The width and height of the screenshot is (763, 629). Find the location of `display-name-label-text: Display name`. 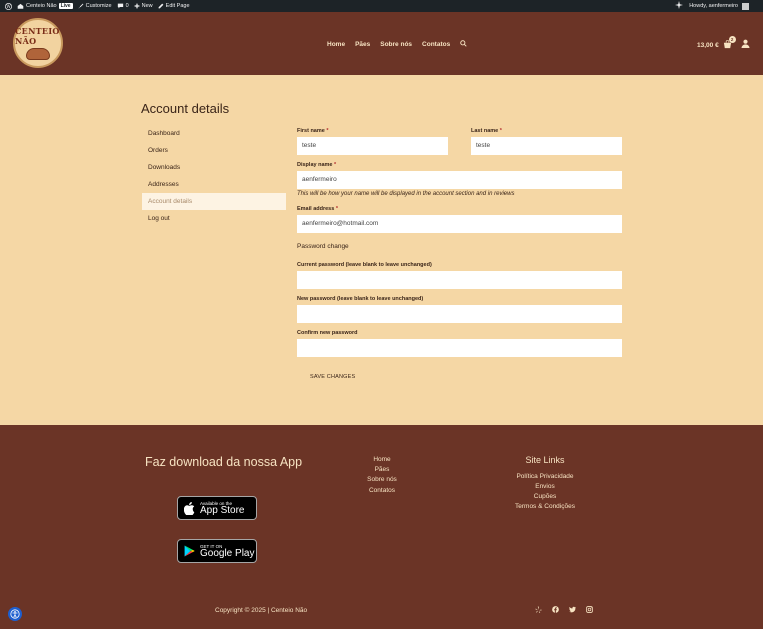

display-name-label-text: Display name is located at coordinates (315, 165).